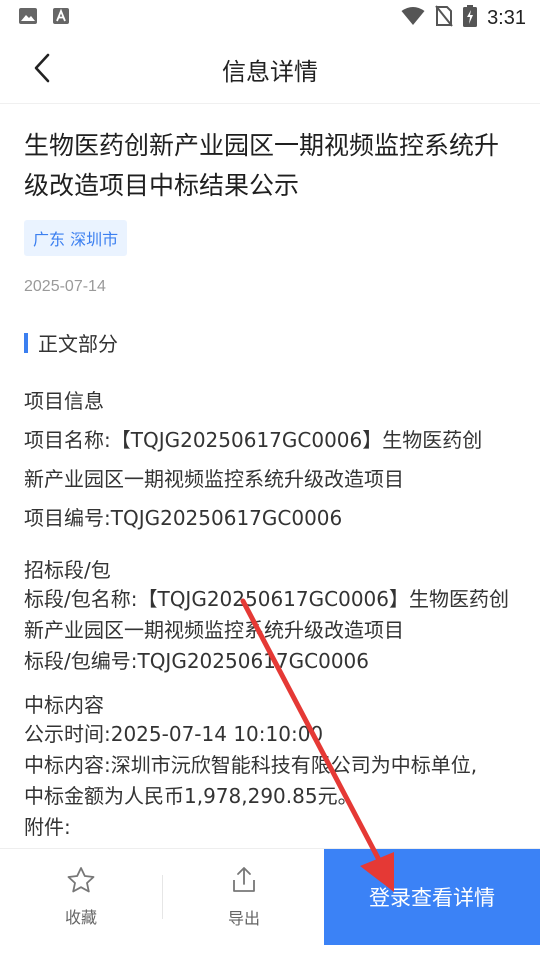  What do you see at coordinates (76, 238) in the screenshot?
I see `region-tag: 广东 深圳市` at bounding box center [76, 238].